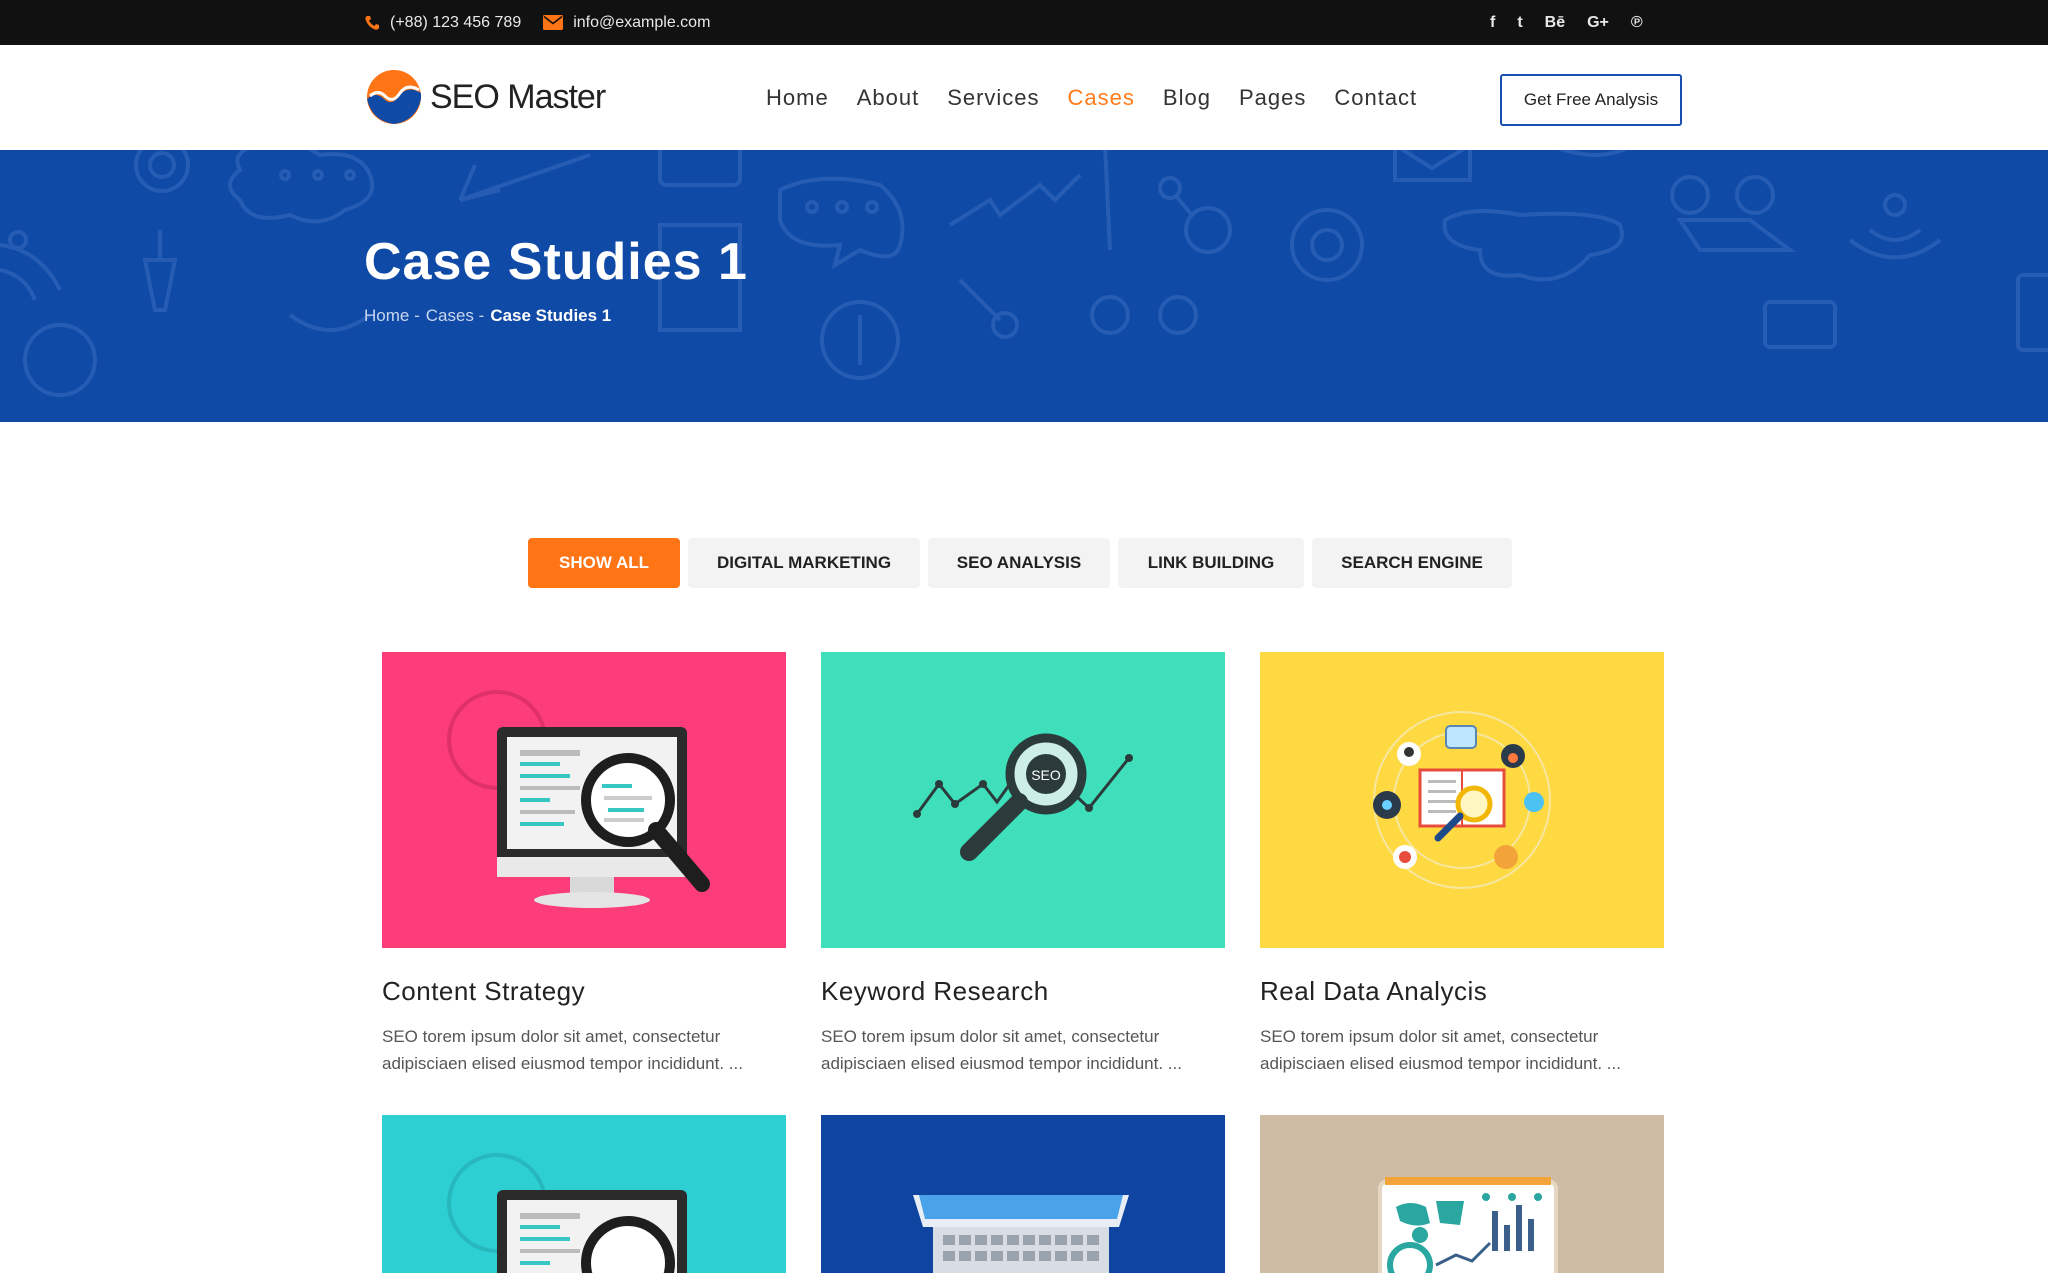 Image resolution: width=2048 pixels, height=1273 pixels. Describe the element at coordinates (993, 98) in the screenshot. I see `nav-services: Services` at that location.